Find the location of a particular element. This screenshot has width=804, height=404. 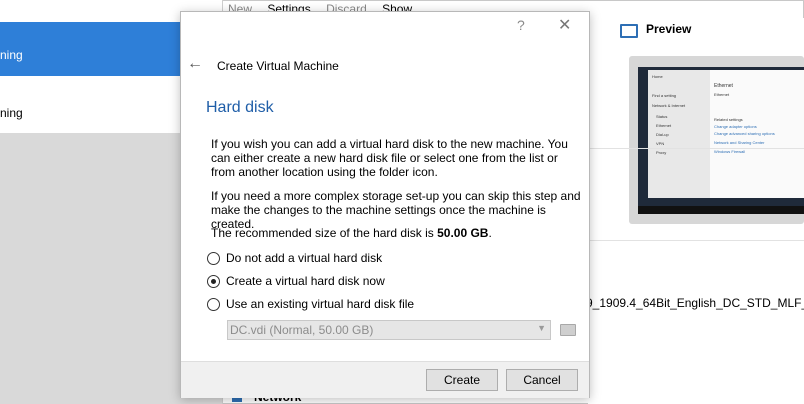

create-button: Create is located at coordinates (462, 380).